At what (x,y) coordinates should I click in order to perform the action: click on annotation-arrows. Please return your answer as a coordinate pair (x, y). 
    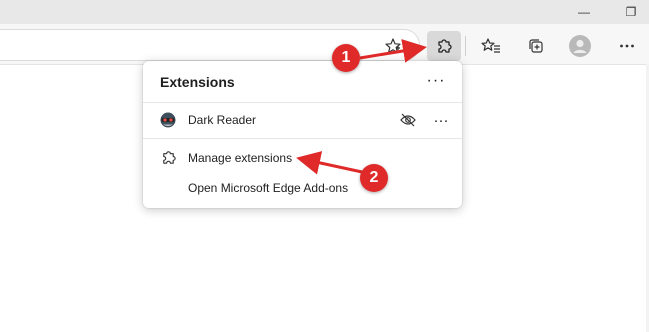
    Looking at the image, I should click on (361, 107).